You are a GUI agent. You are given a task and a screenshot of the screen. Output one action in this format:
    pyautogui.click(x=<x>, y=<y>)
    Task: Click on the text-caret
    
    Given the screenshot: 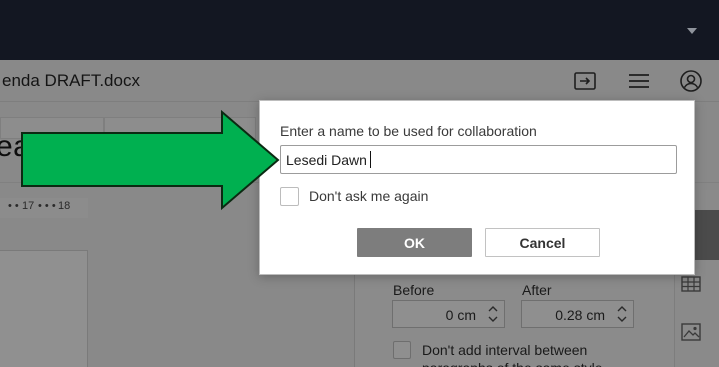 What is the action you would take?
    pyautogui.click(x=370, y=159)
    